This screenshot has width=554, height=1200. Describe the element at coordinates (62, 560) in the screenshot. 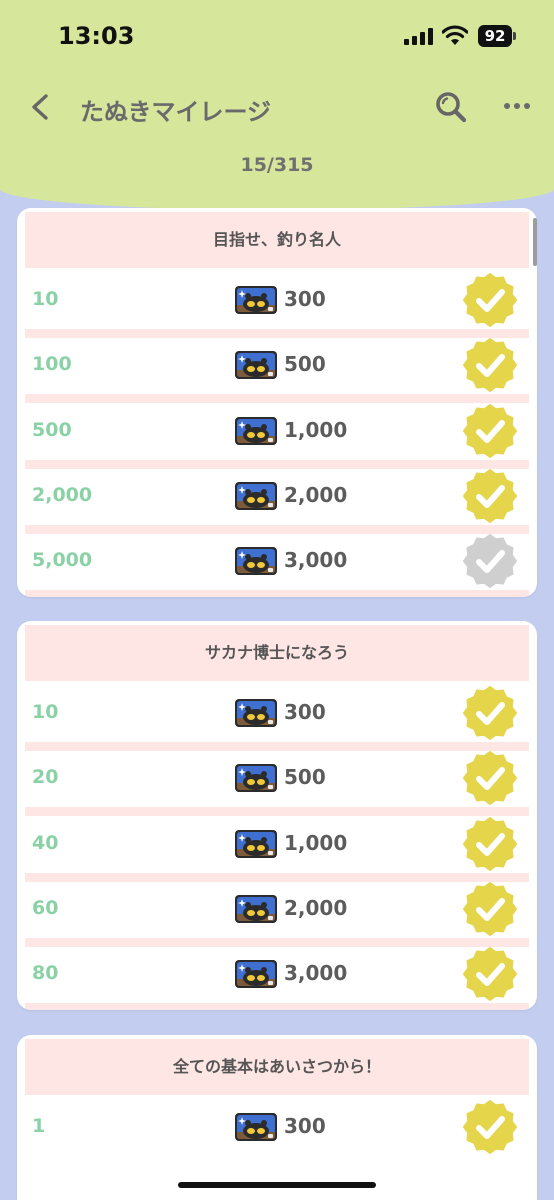

I see `goal-value: 5,000` at that location.